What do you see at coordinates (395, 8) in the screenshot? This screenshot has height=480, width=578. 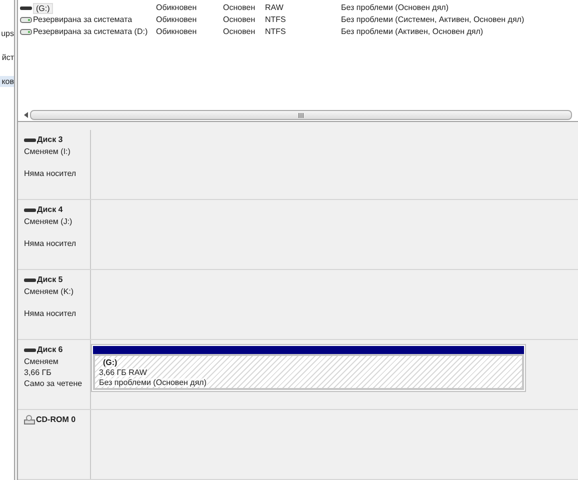 I see `table-cell: Без проблеми (Основен дял)` at bounding box center [395, 8].